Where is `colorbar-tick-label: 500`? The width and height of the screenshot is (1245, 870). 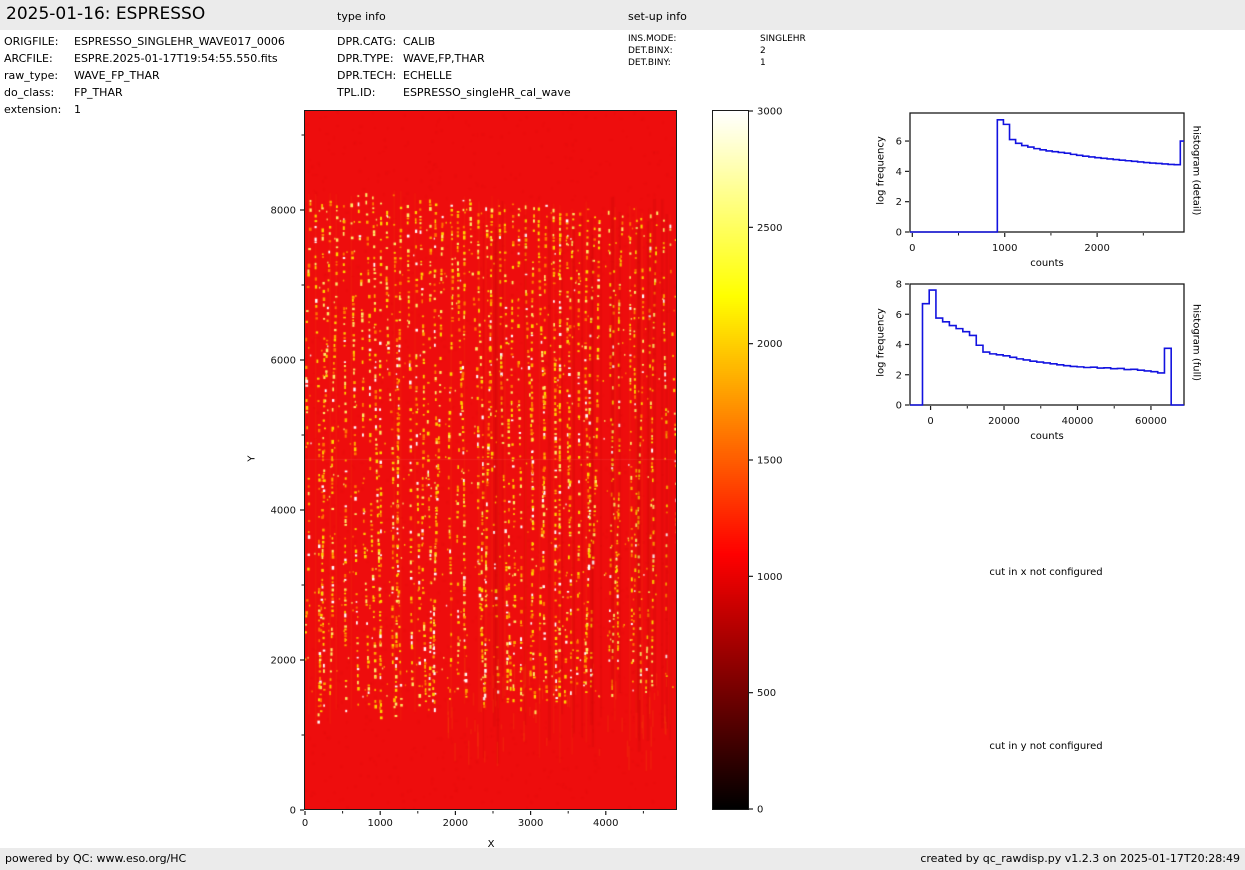
colorbar-tick-label: 500 is located at coordinates (766, 693).